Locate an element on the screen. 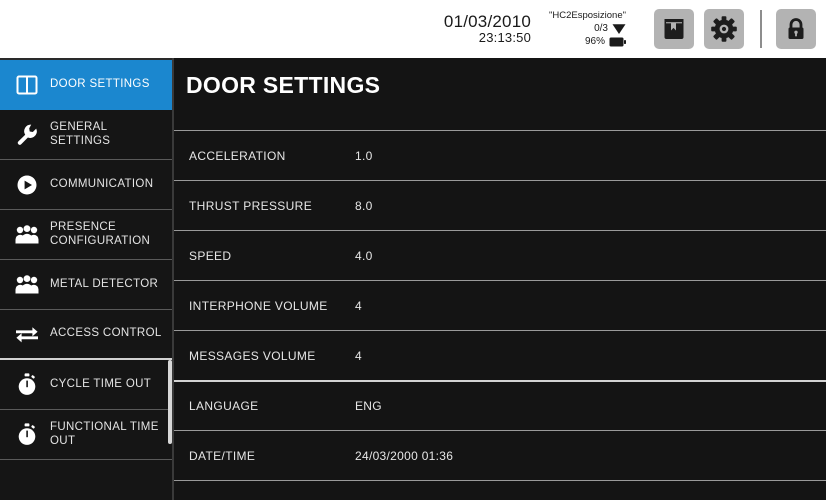 The image size is (826, 500). sidebar-item-label: FUNCTIONAL TIME OUT is located at coordinates (104, 434).